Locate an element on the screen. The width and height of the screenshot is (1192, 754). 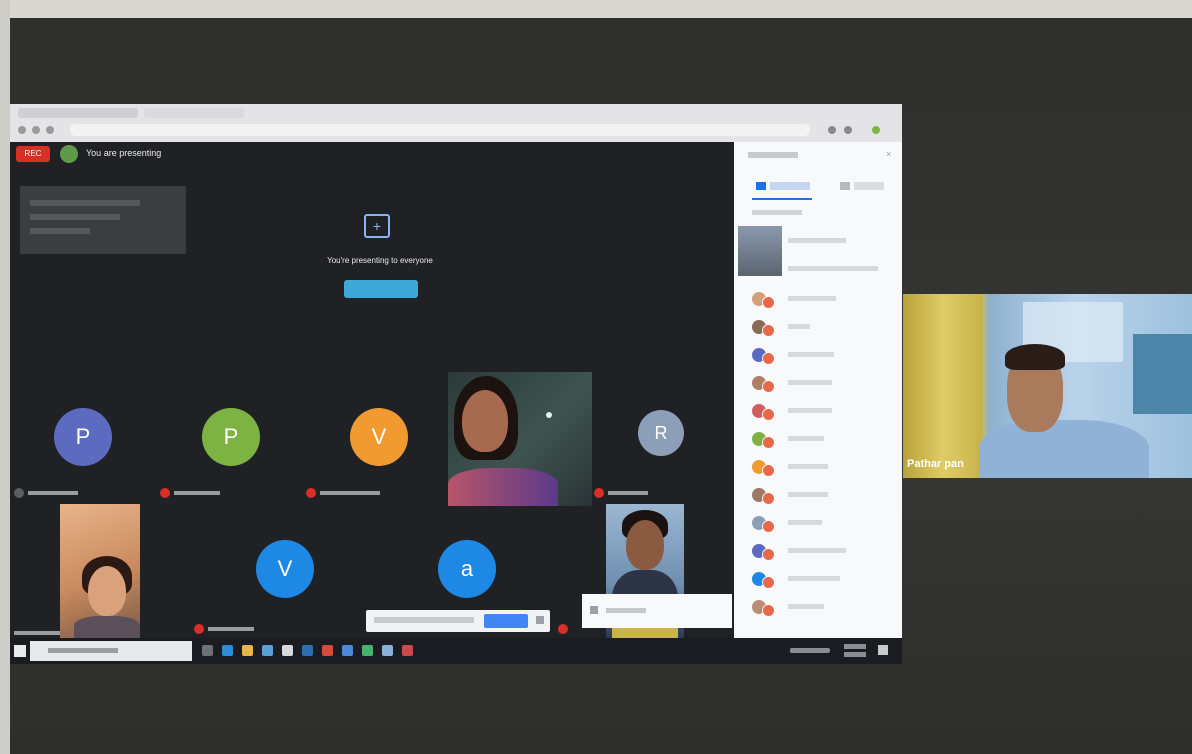
participant-avatar: R is located at coordinates (661, 433).